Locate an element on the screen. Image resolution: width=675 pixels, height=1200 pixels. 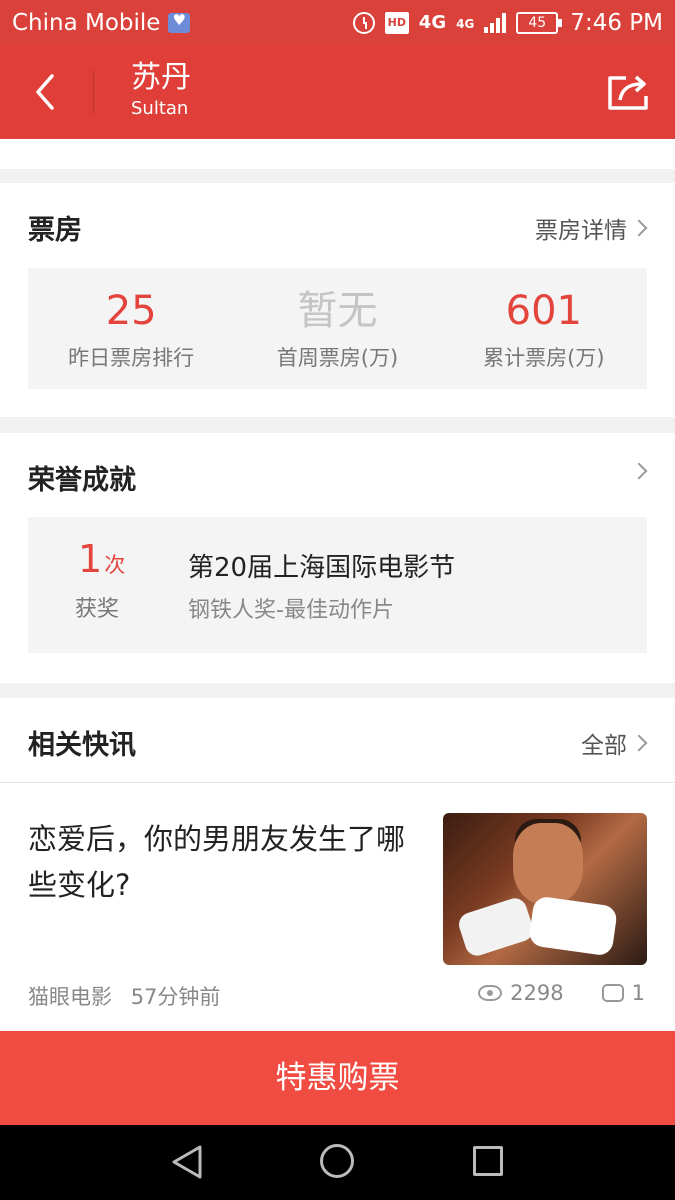
movie-title: 苏丹 is located at coordinates (161, 77).